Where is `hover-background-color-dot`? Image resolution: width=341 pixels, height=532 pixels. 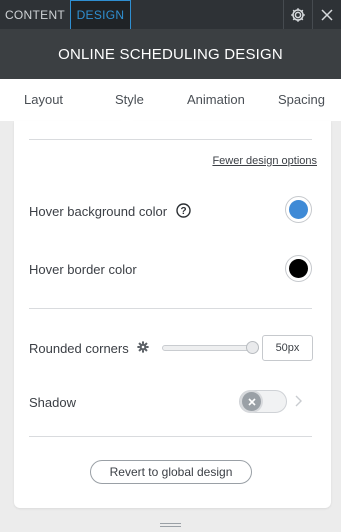
hover-background-color-dot is located at coordinates (298, 209).